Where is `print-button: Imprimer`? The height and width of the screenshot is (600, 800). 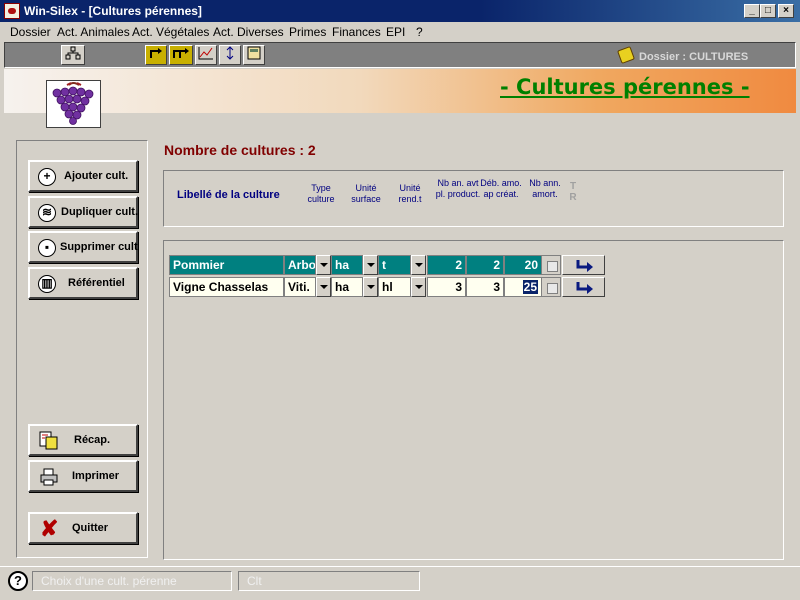 print-button: Imprimer is located at coordinates (83, 476).